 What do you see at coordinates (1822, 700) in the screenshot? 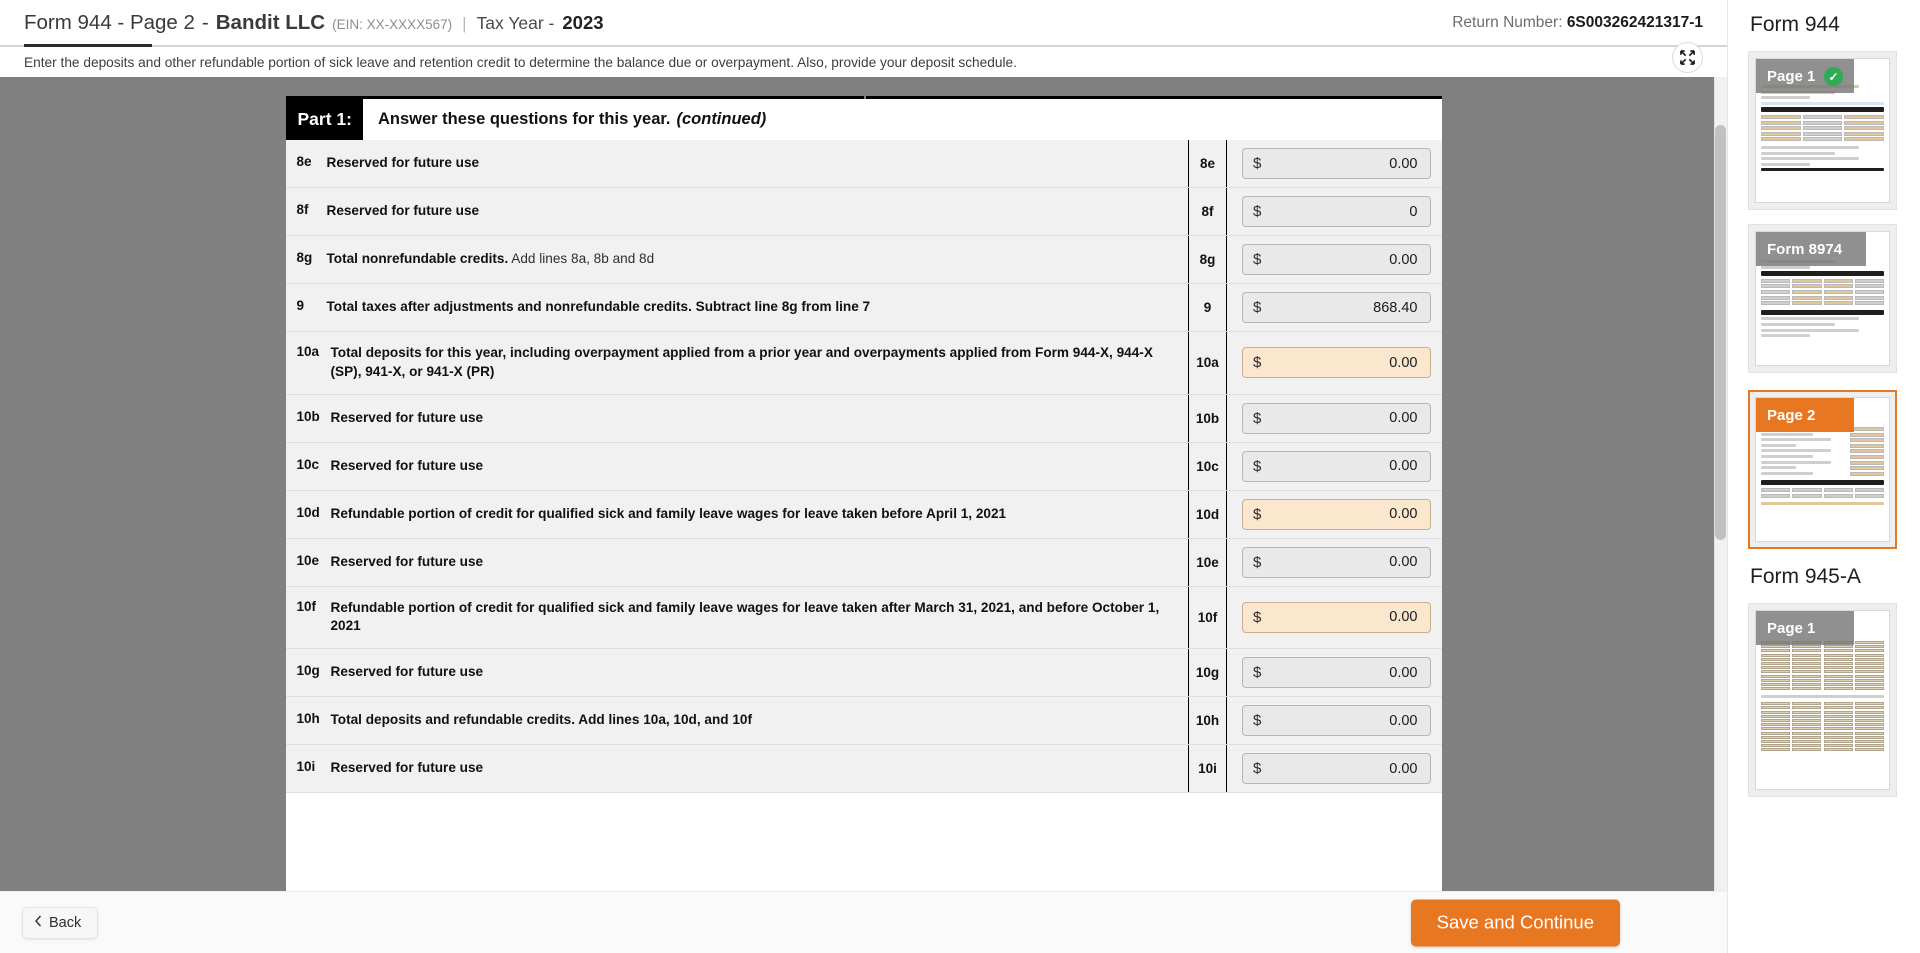
I see `sidebar-thumb-form-945a-page-1: Page 1` at bounding box center [1822, 700].